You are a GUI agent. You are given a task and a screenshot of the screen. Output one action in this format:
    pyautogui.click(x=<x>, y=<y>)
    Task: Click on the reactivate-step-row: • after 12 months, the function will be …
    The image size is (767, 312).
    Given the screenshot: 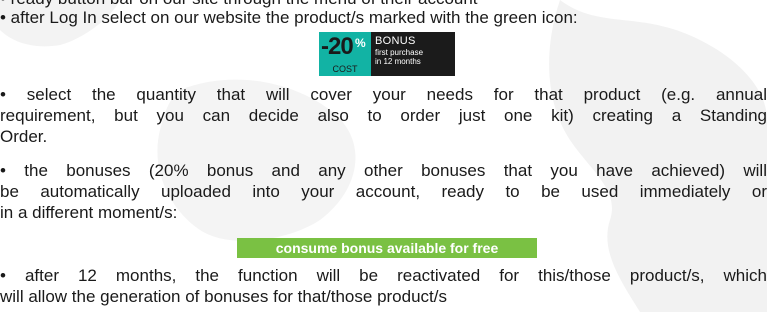 What is the action you would take?
    pyautogui.click(x=383, y=275)
    